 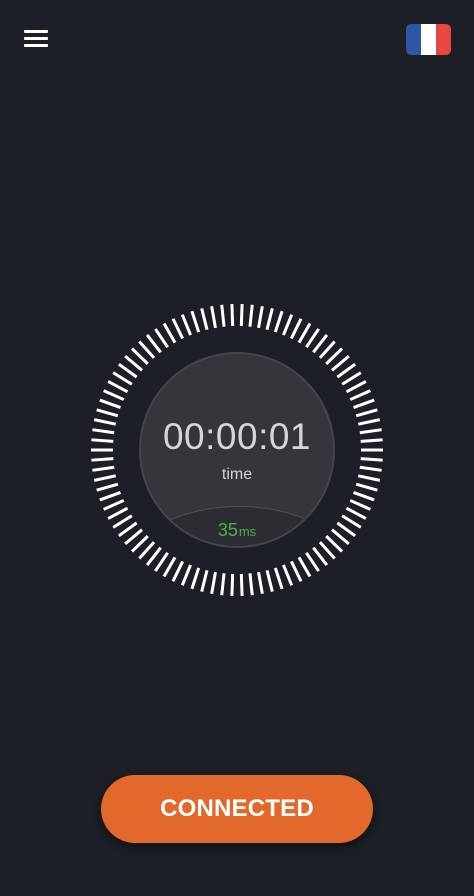 I want to click on ping-value: 35, so click(x=227, y=530).